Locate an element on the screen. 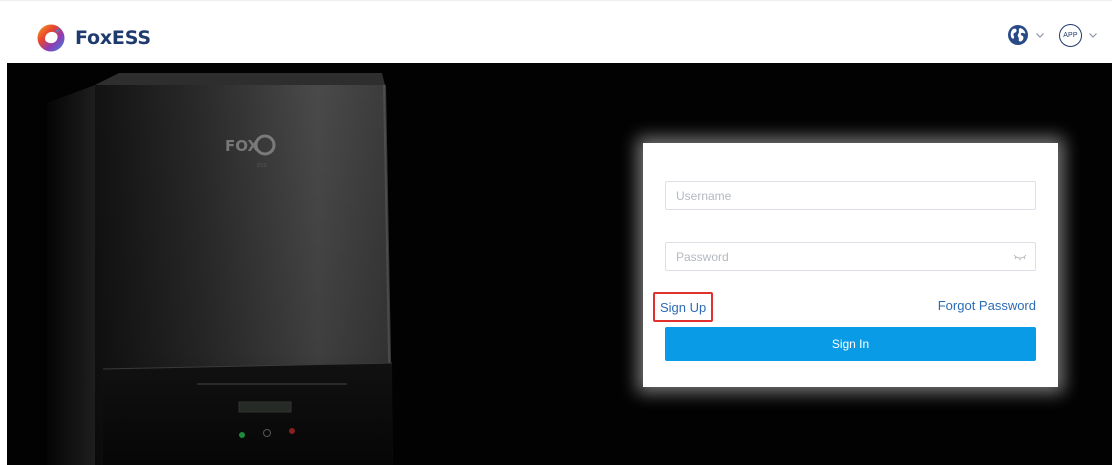 The image size is (1112, 465). password-input is located at coordinates (850, 256).